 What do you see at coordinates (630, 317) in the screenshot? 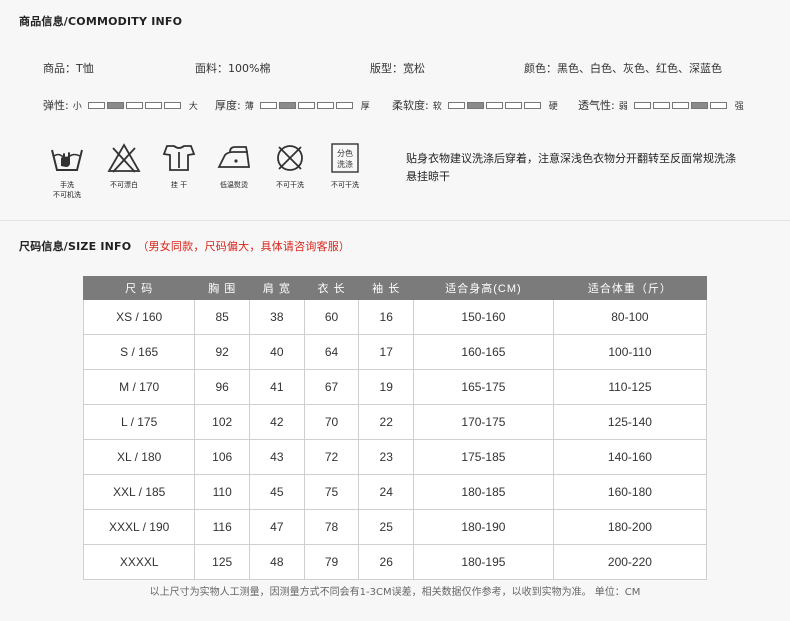
I see `table-cell: 80-100` at bounding box center [630, 317].